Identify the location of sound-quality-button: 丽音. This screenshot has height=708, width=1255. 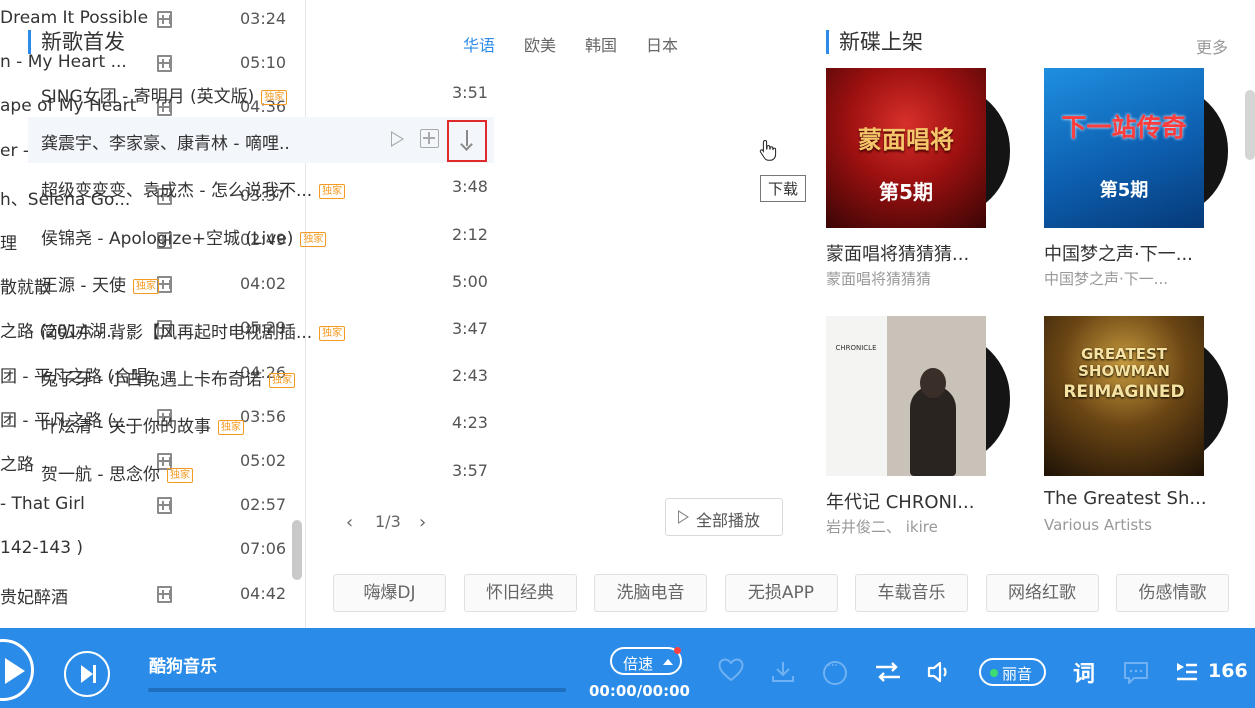
(1012, 672).